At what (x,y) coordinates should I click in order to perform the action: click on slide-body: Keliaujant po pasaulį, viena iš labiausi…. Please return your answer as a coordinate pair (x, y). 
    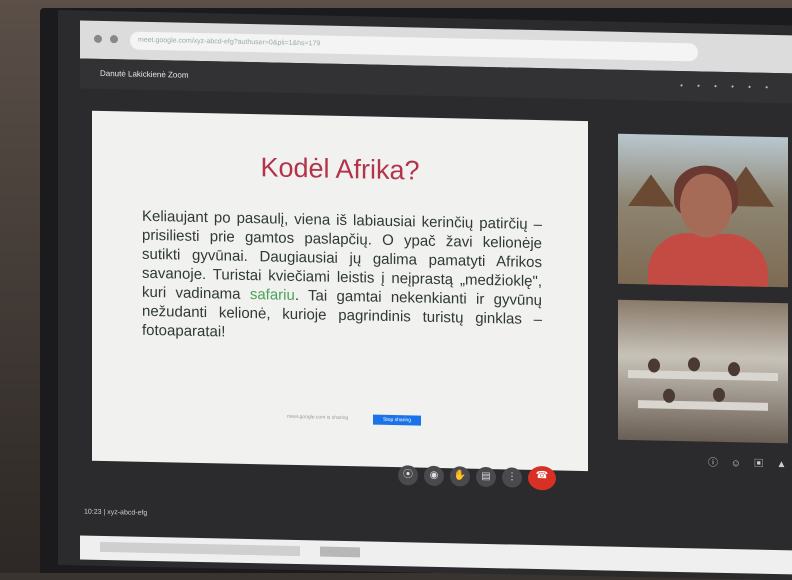
    Looking at the image, I should click on (342, 277).